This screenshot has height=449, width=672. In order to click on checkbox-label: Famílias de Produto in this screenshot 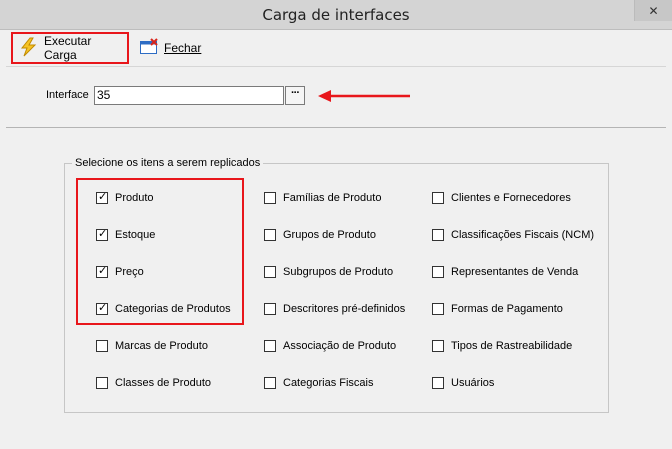, I will do `click(332, 198)`.